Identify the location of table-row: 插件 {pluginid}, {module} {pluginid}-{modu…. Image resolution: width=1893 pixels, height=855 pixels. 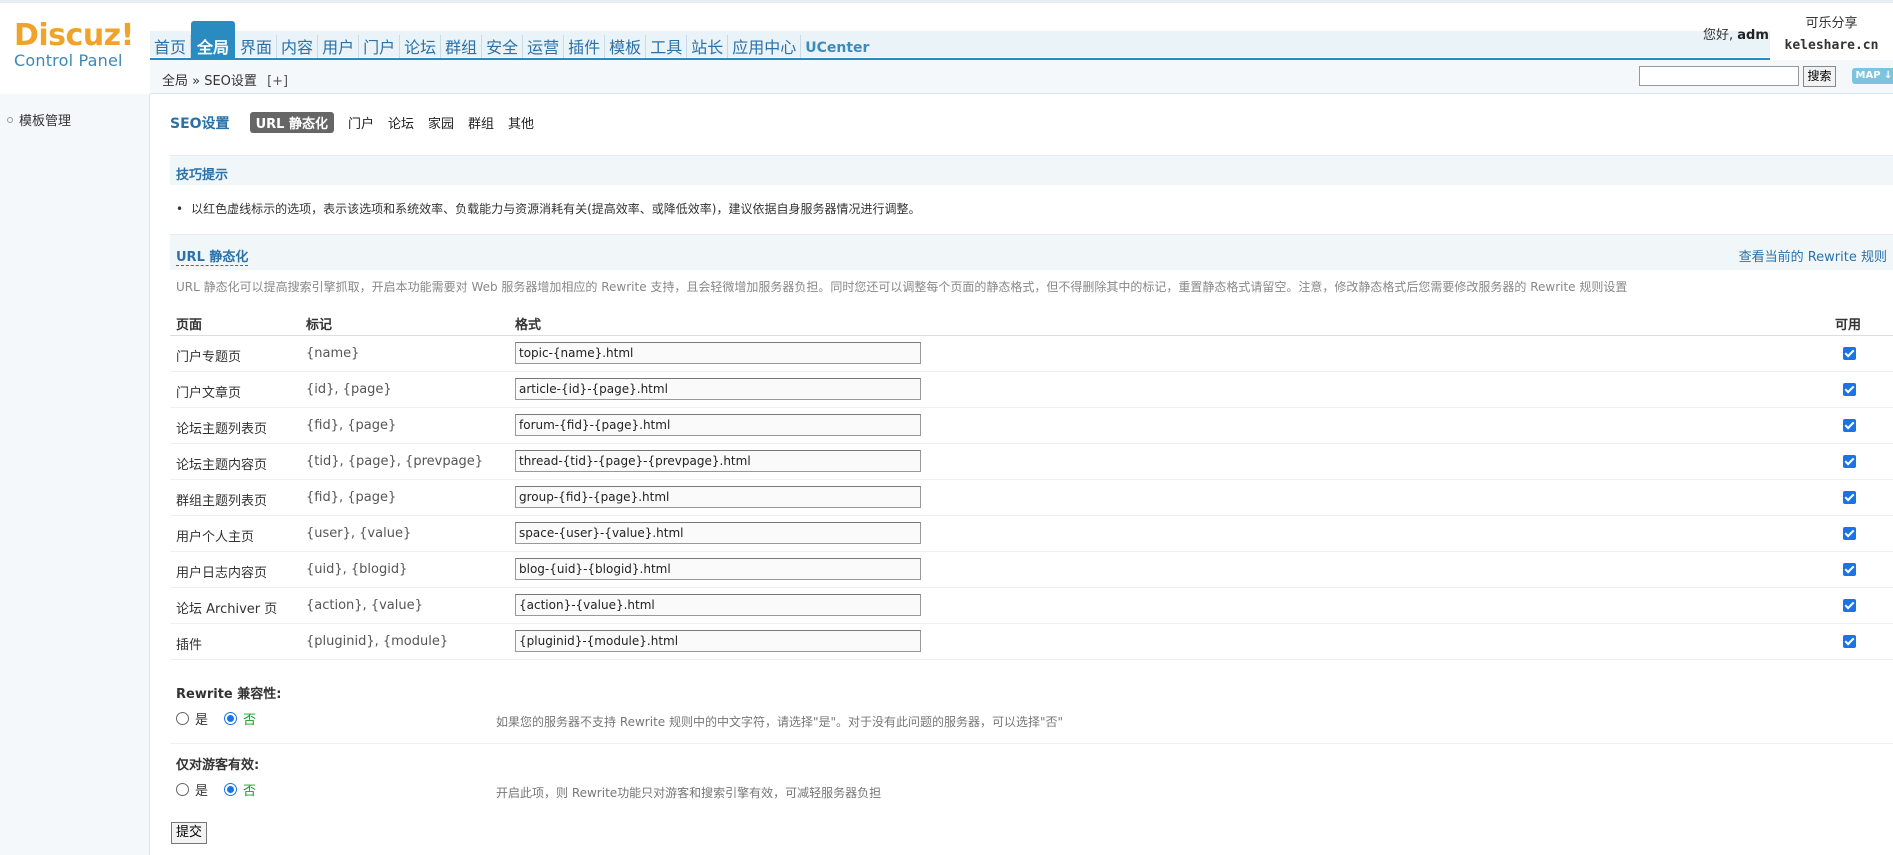
(1031, 642).